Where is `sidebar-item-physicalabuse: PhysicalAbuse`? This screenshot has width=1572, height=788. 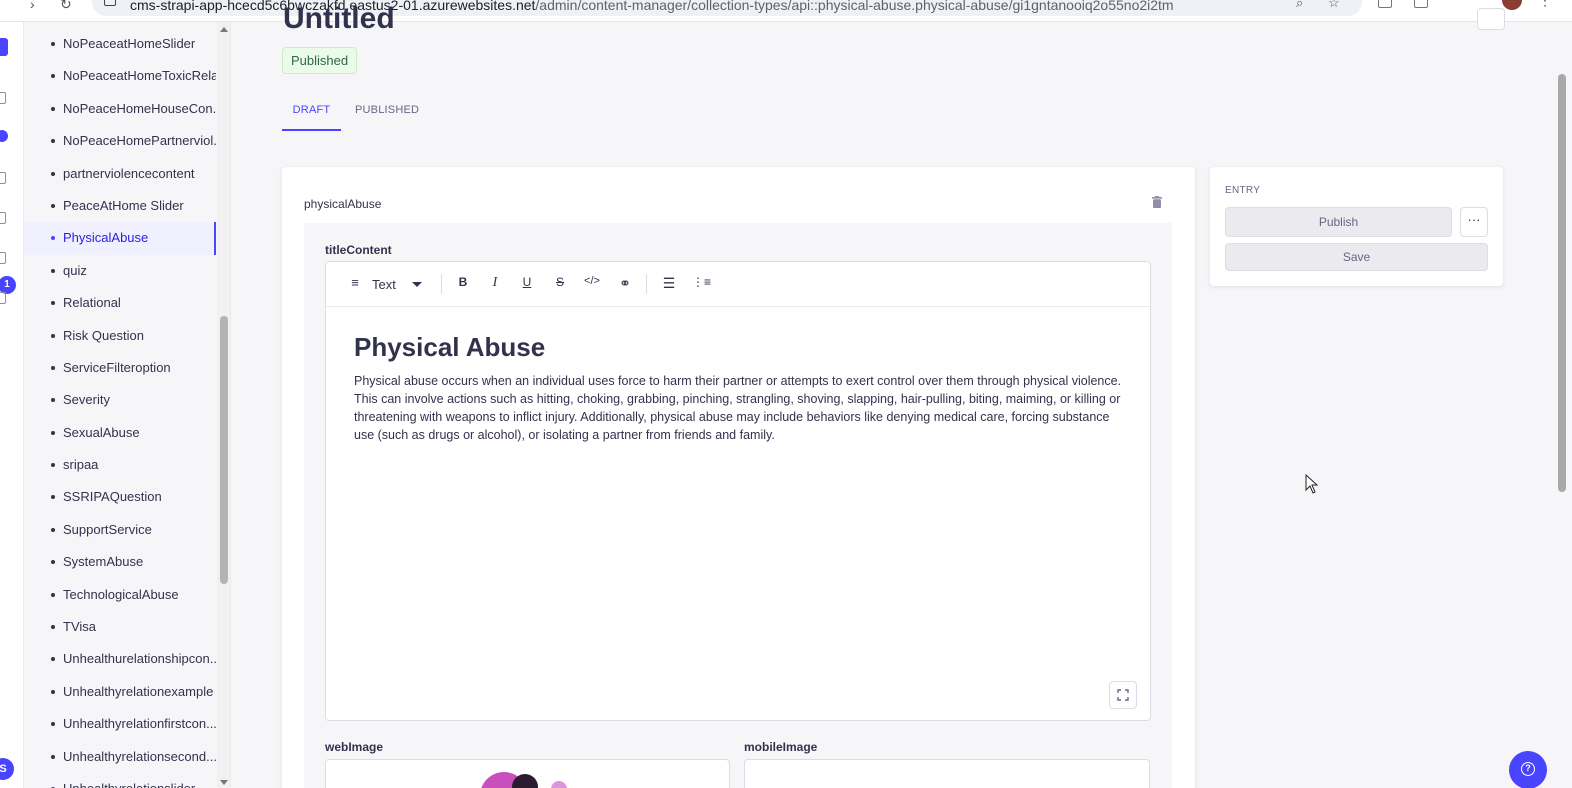 sidebar-item-physicalabuse: PhysicalAbuse is located at coordinates (120, 238).